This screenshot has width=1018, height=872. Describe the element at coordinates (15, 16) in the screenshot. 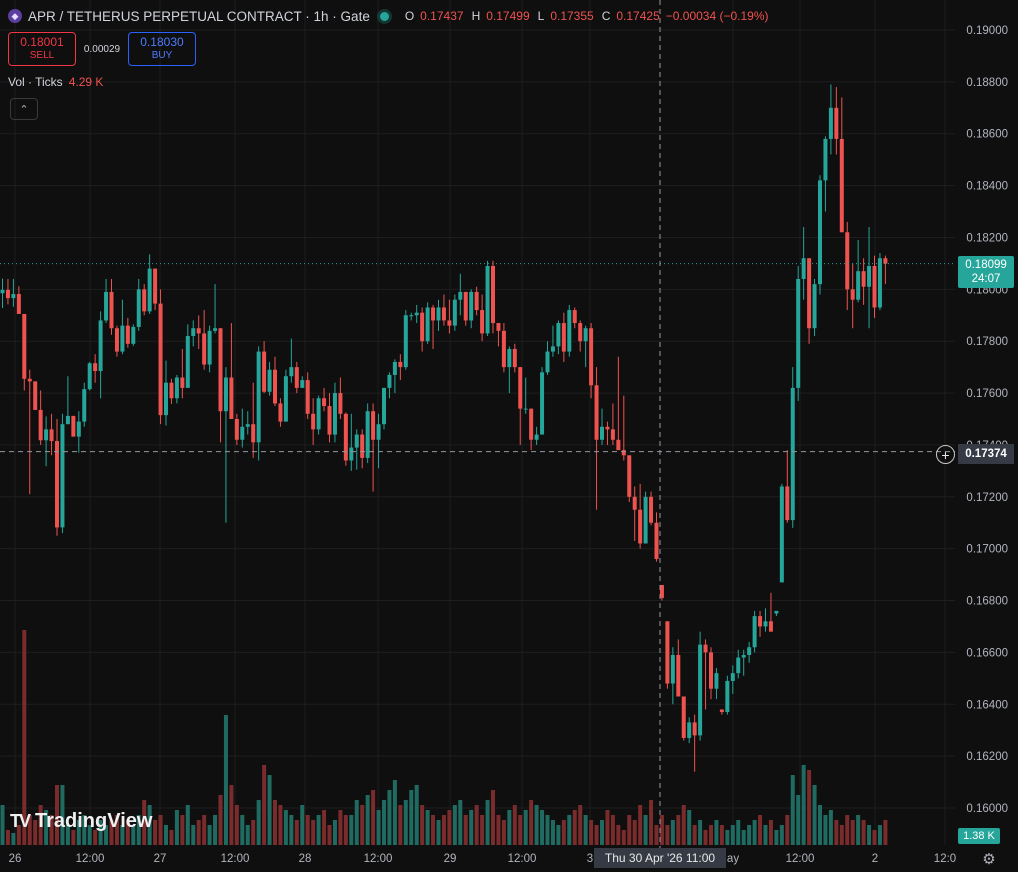

I see `crypto-symbol-icon: ◆` at that location.